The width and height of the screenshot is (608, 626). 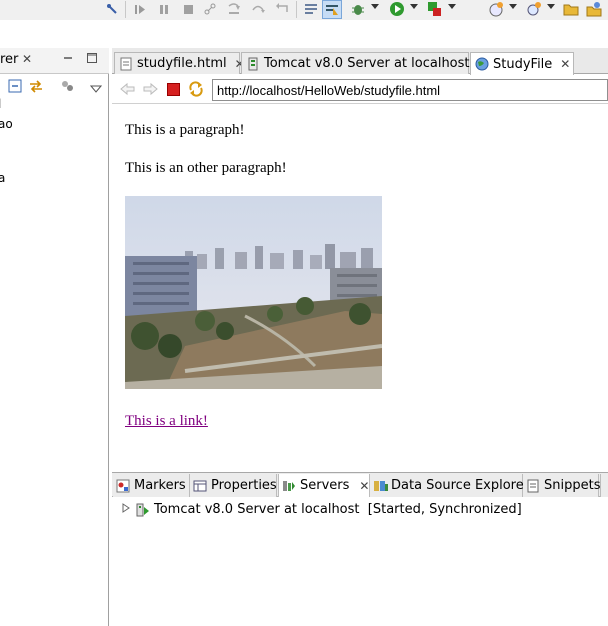 I want to click on search-icon, so click(x=534, y=9).